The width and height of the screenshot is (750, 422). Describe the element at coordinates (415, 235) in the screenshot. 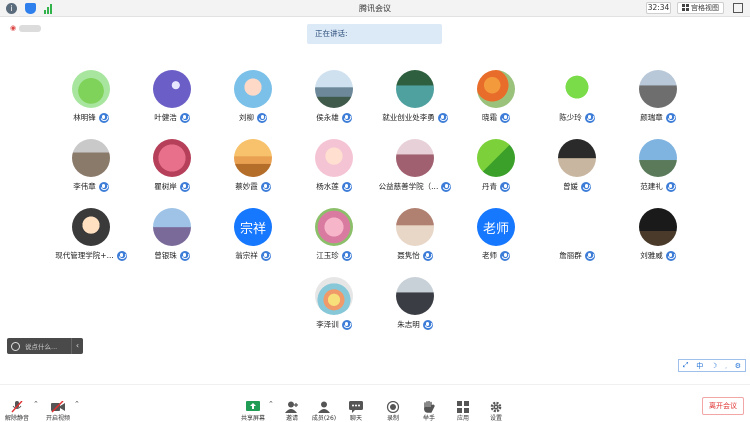

I see `participant-tile: 聂隽怡` at that location.